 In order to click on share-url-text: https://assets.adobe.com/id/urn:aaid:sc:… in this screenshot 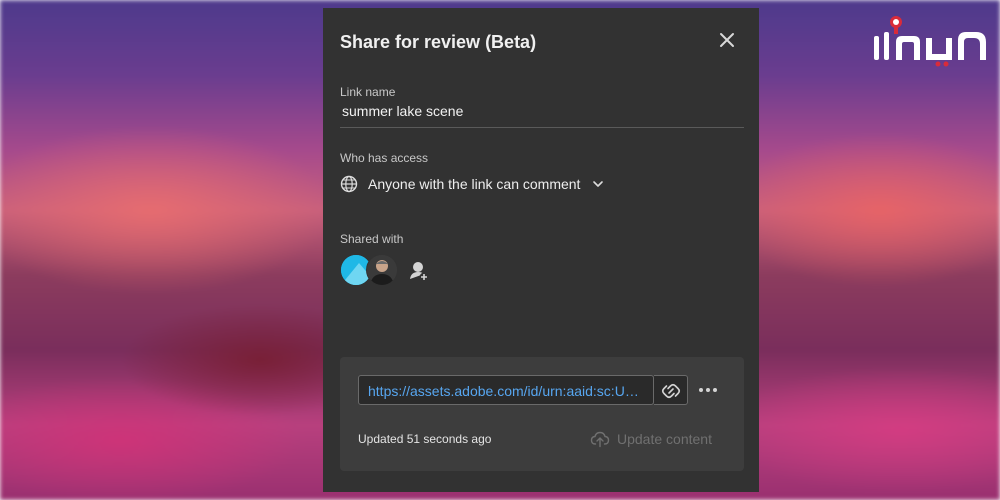, I will do `click(508, 391)`.